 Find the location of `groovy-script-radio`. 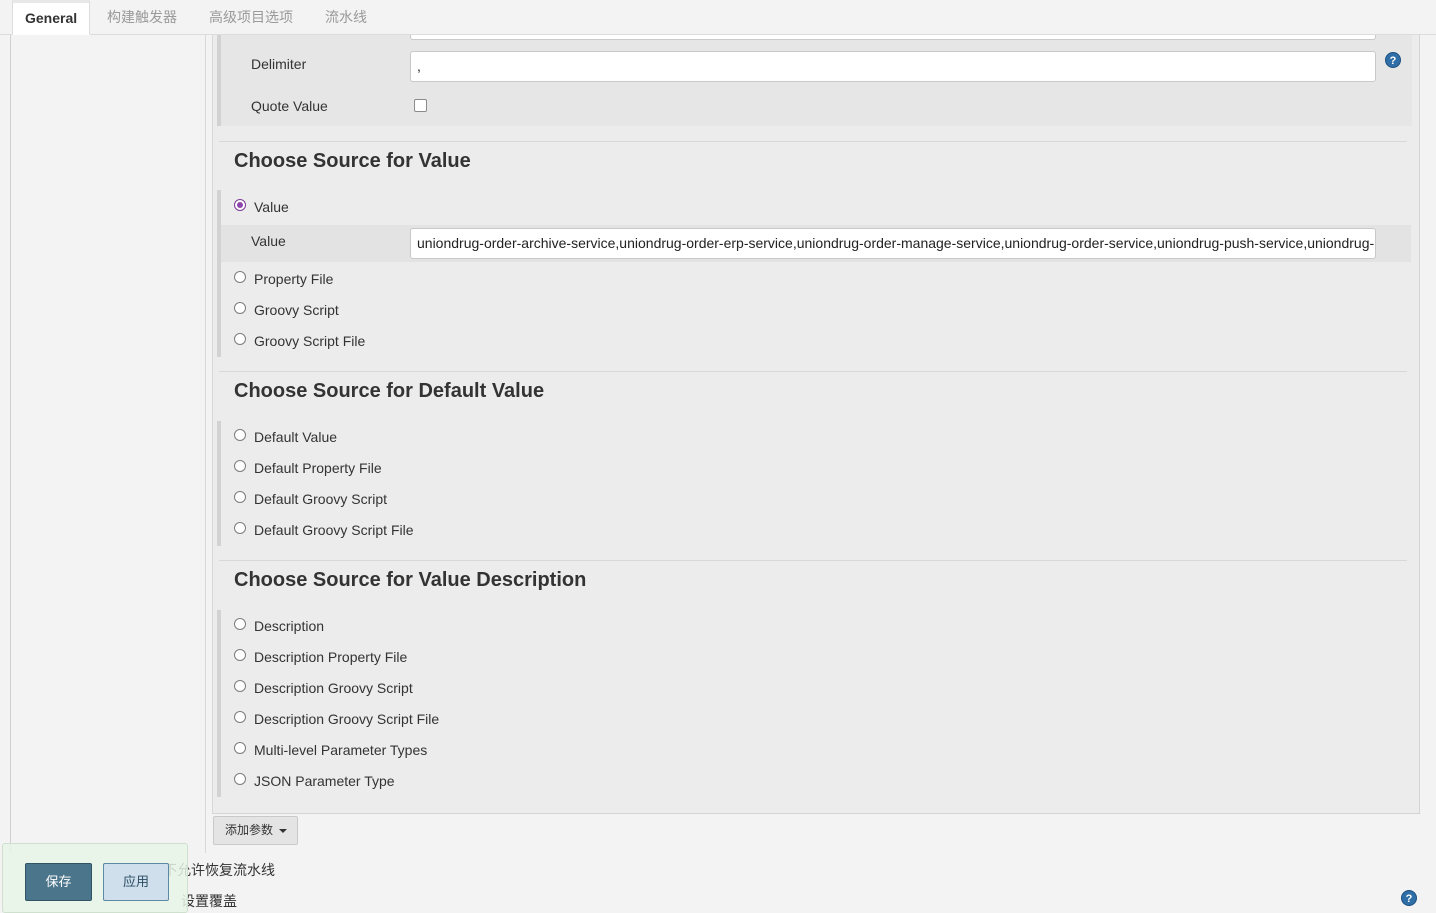

groovy-script-radio is located at coordinates (240, 308).